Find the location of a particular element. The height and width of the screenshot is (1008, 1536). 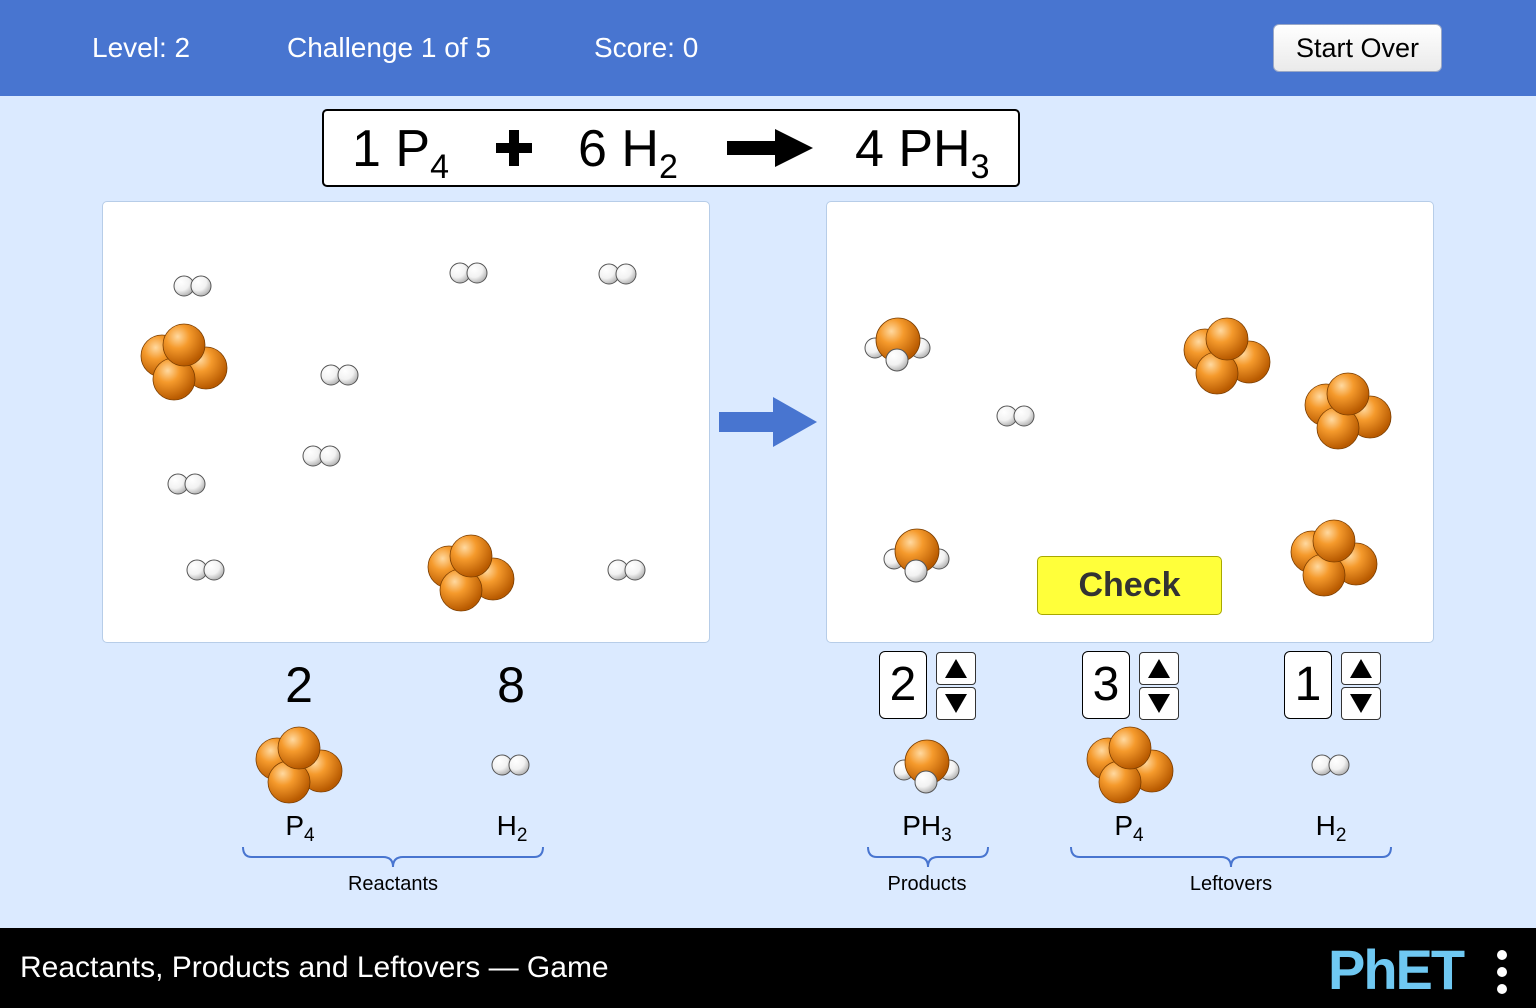

equation-product: 4 PH3 is located at coordinates (922, 153).